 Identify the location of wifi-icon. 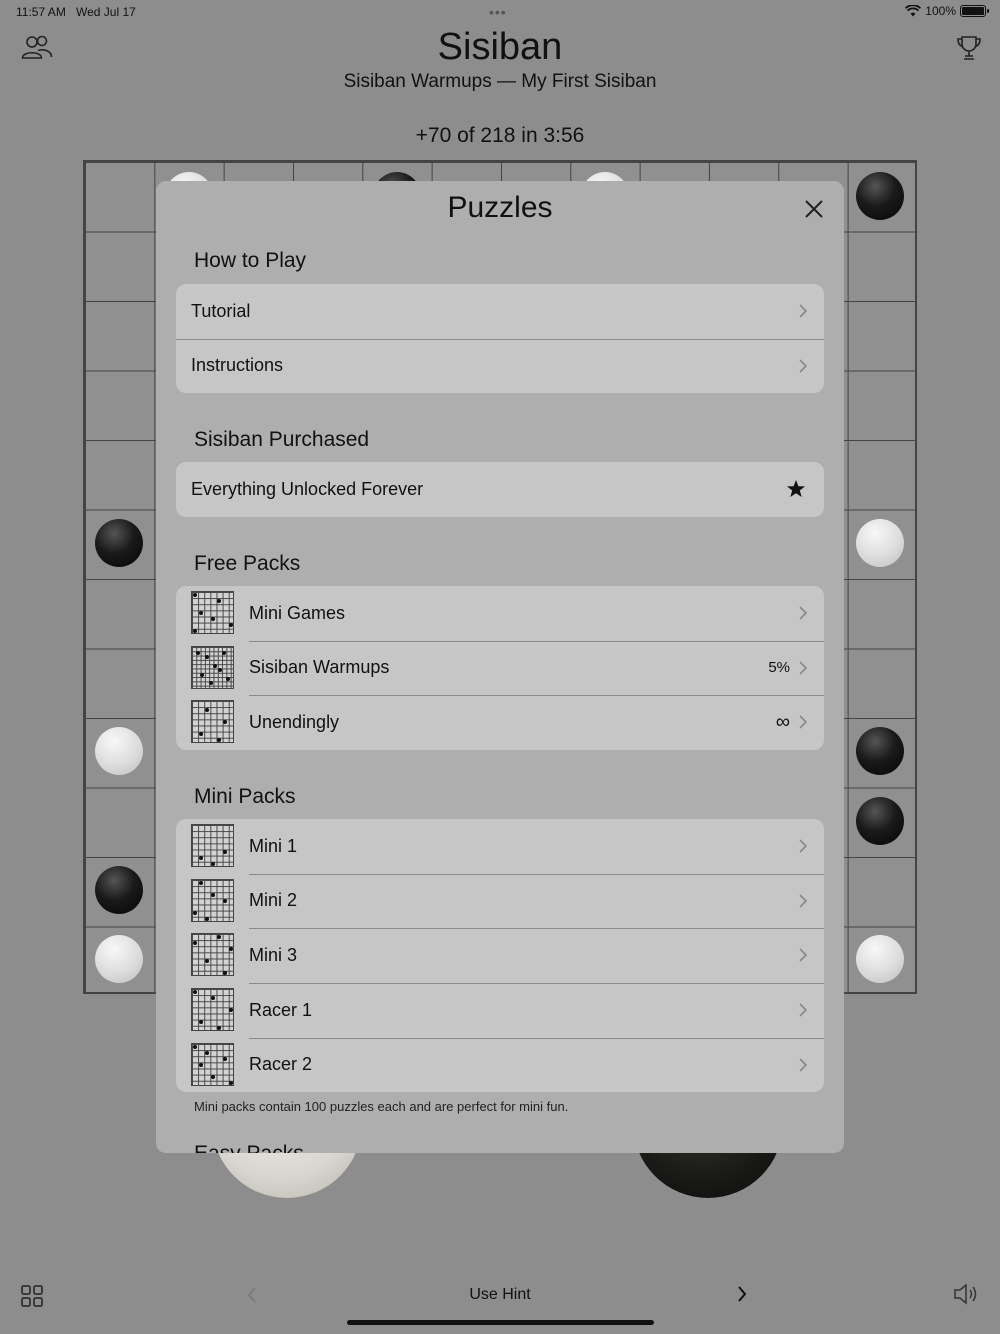
(913, 11).